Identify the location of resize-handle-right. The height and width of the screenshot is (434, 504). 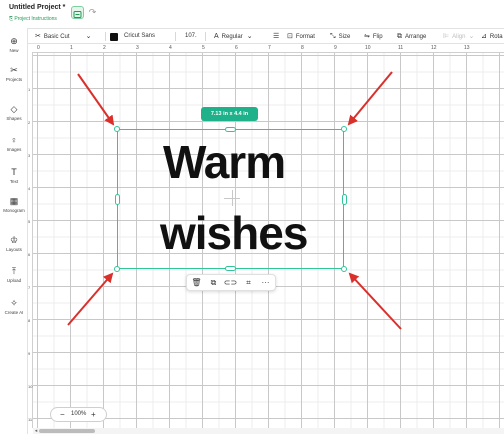
(344, 199).